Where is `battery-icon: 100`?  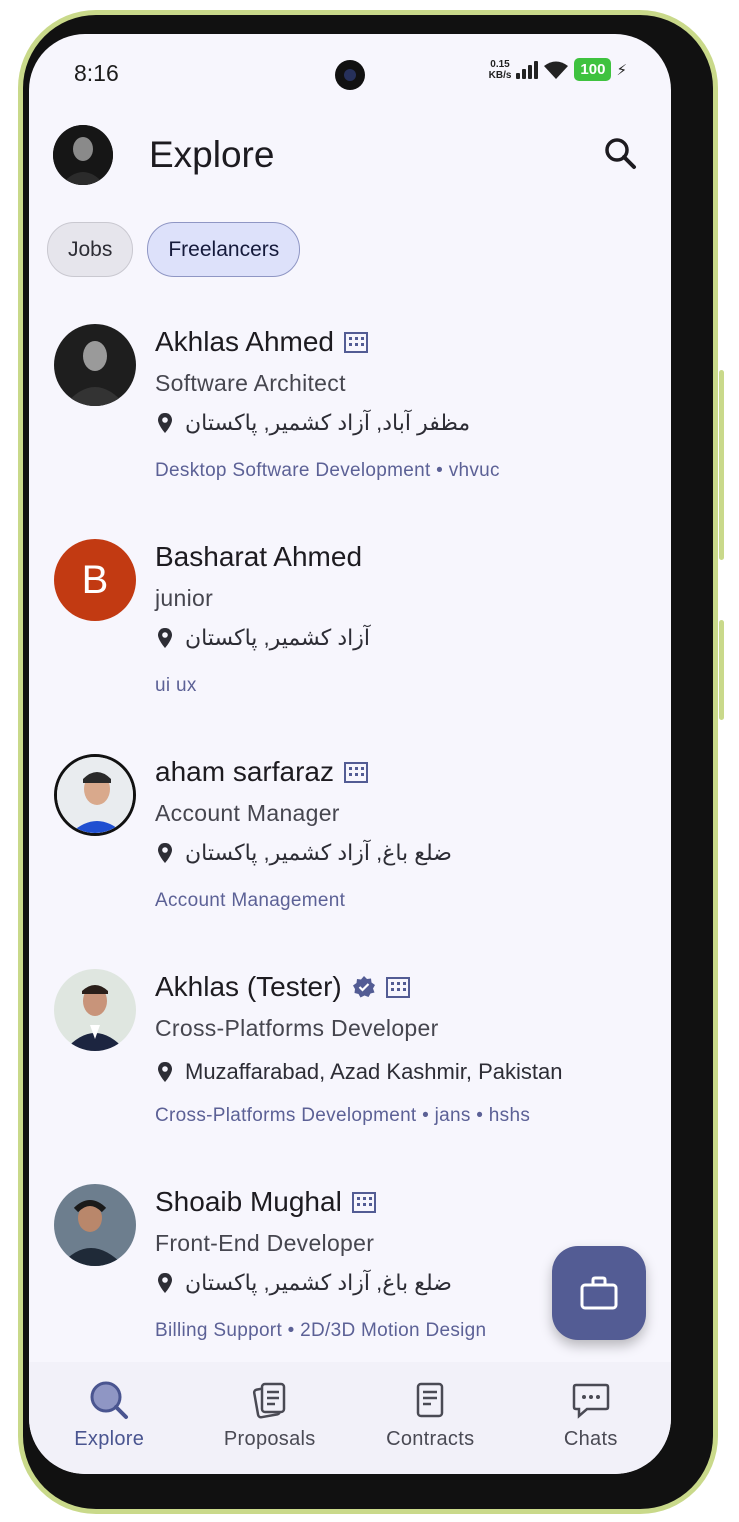 battery-icon: 100 is located at coordinates (593, 69).